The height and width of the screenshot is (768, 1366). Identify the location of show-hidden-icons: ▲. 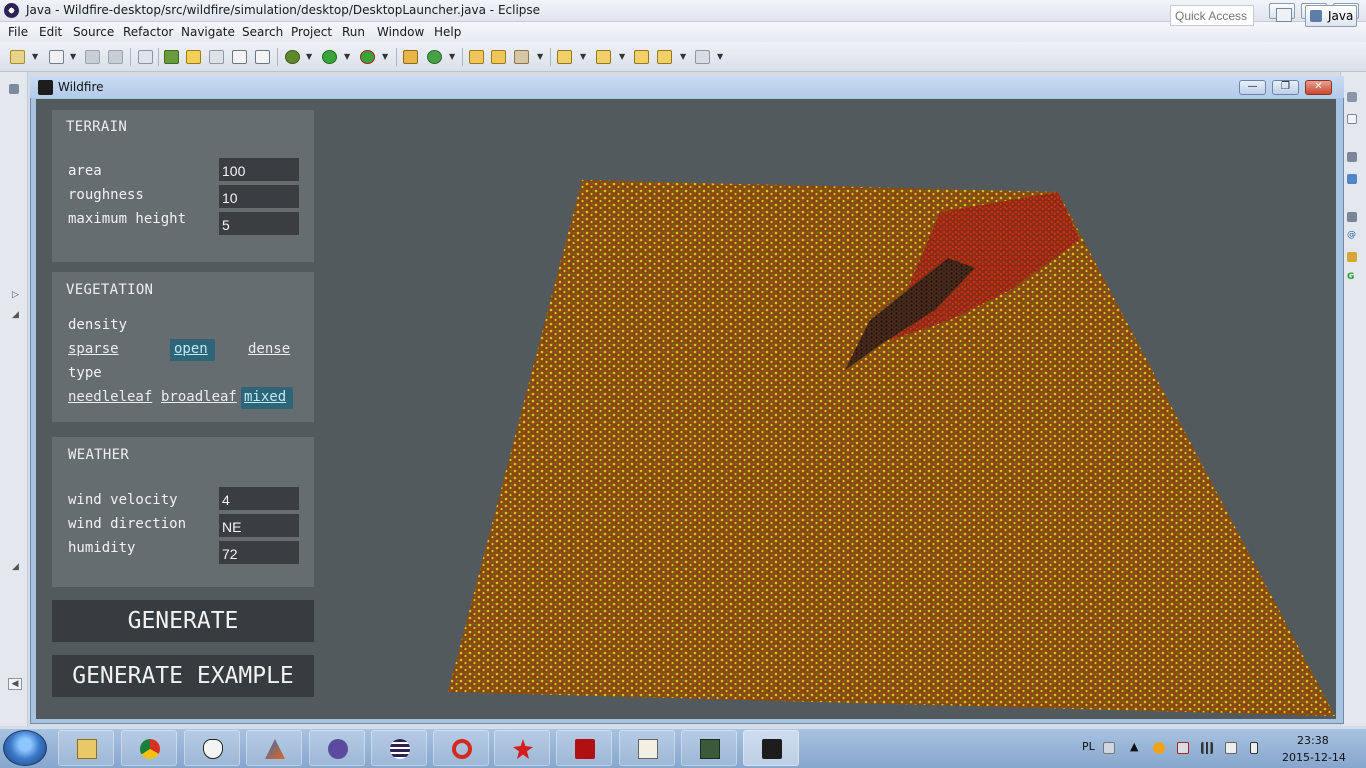
(1134, 746).